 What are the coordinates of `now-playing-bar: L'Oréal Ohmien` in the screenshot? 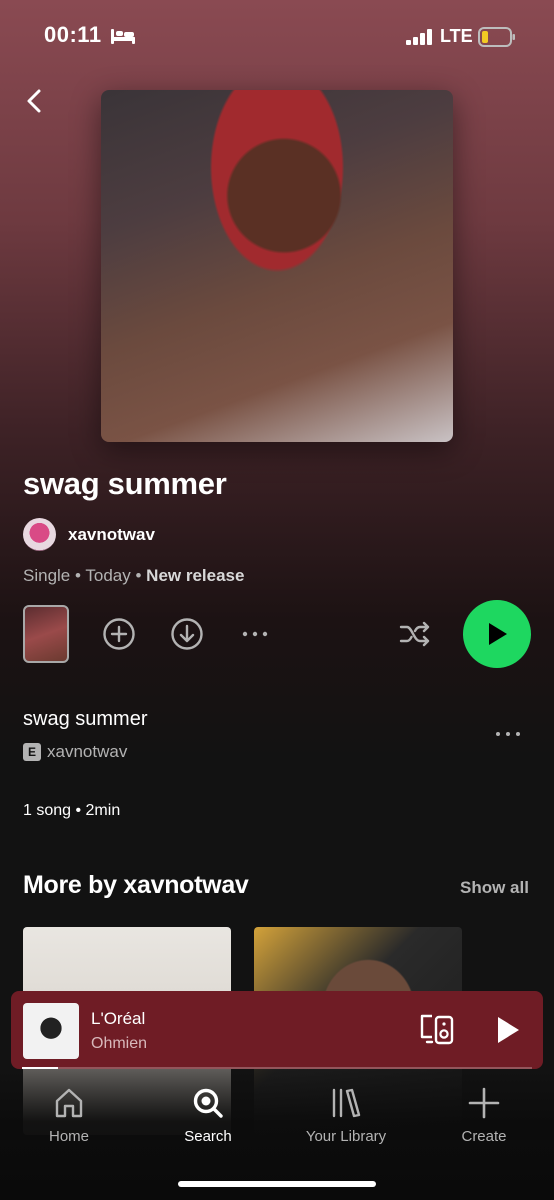 It's located at (277, 1030).